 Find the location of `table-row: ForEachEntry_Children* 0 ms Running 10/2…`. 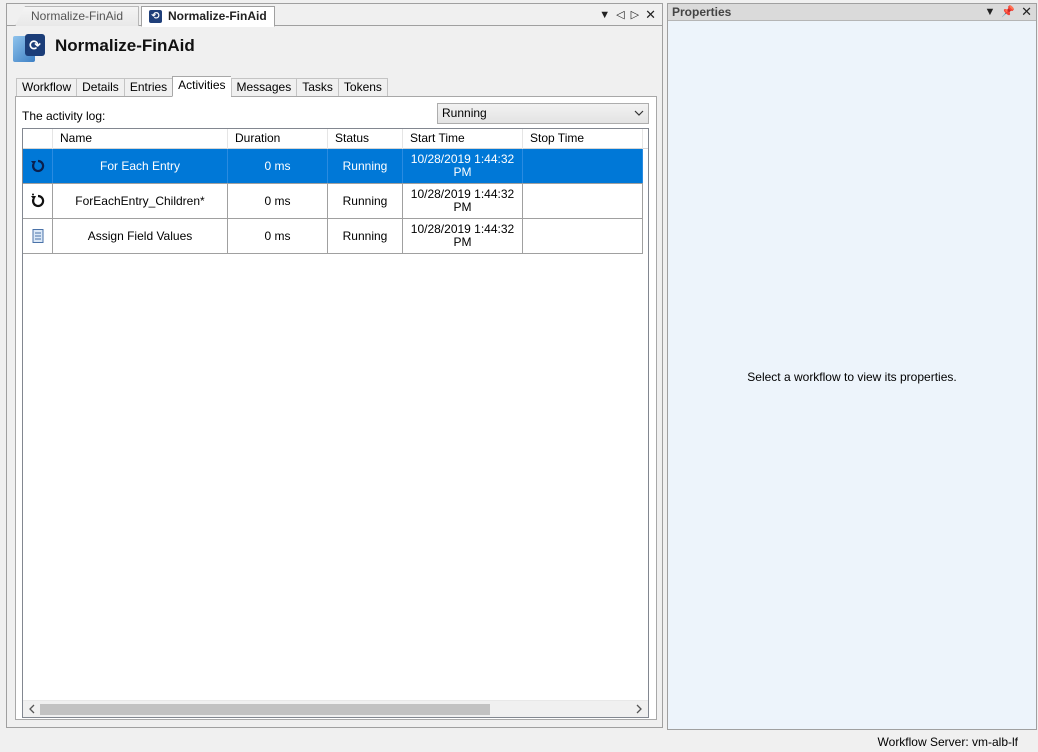

table-row: ForEachEntry_Children* 0 ms Running 10/2… is located at coordinates (333, 201).